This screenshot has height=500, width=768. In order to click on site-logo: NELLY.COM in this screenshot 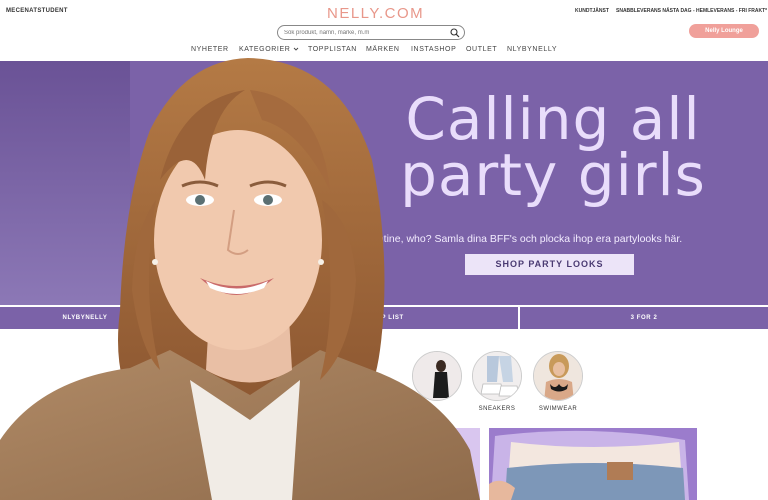, I will do `click(375, 13)`.